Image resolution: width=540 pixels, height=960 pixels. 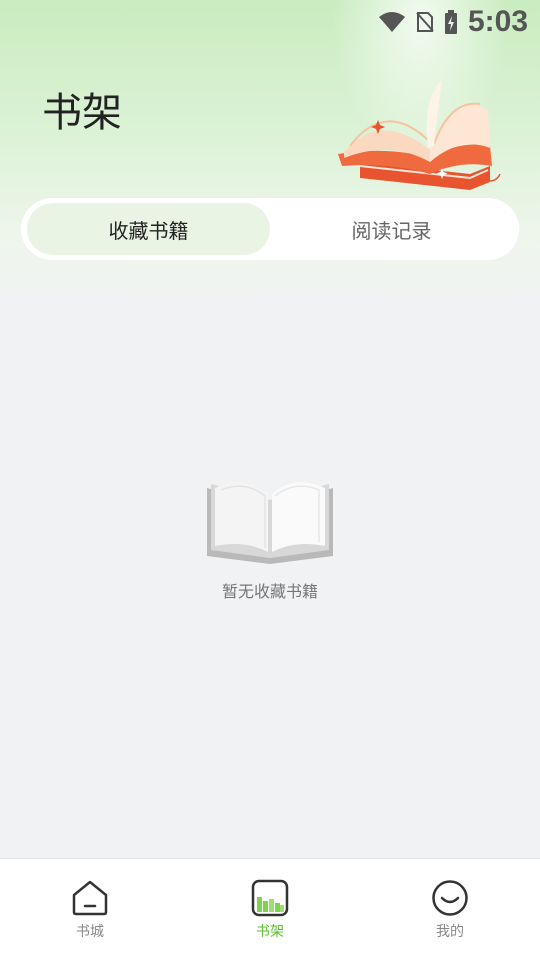 I want to click on nav-label: 书城, so click(x=90, y=932).